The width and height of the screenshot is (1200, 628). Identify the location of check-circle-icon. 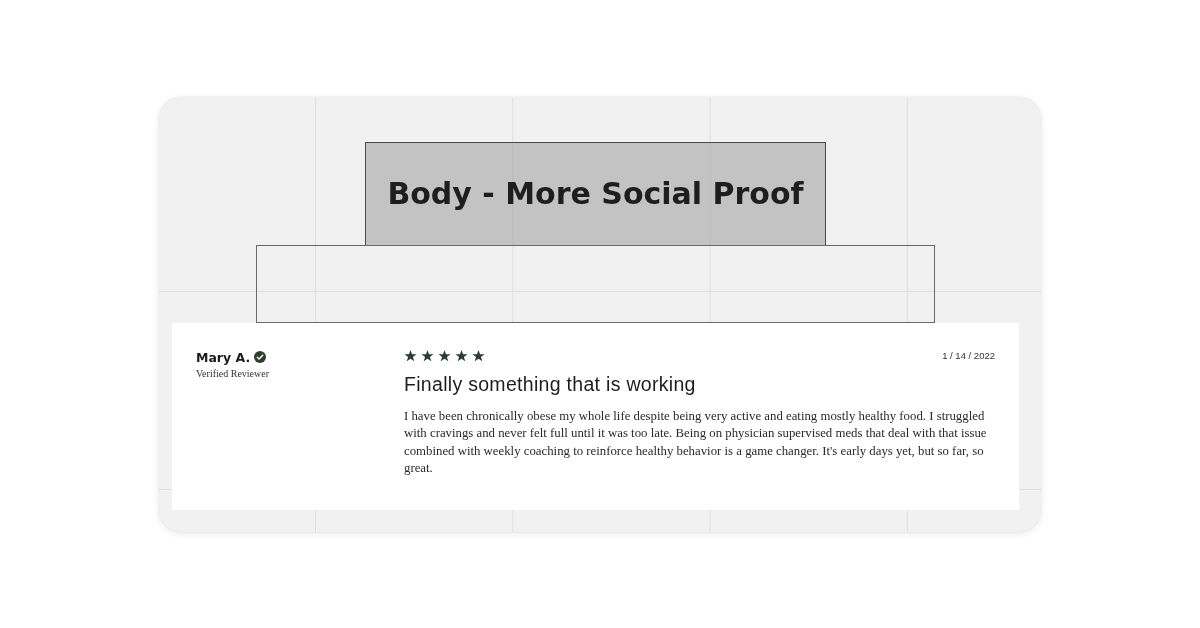
(260, 357).